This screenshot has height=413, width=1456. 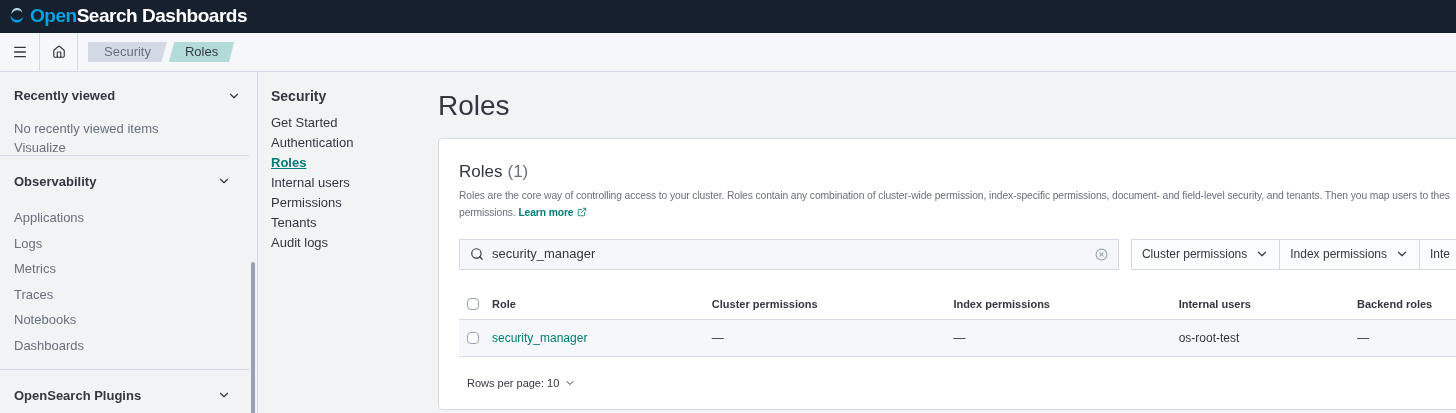 I want to click on filter-button: Cluster permissions, so click(x=1205, y=254).